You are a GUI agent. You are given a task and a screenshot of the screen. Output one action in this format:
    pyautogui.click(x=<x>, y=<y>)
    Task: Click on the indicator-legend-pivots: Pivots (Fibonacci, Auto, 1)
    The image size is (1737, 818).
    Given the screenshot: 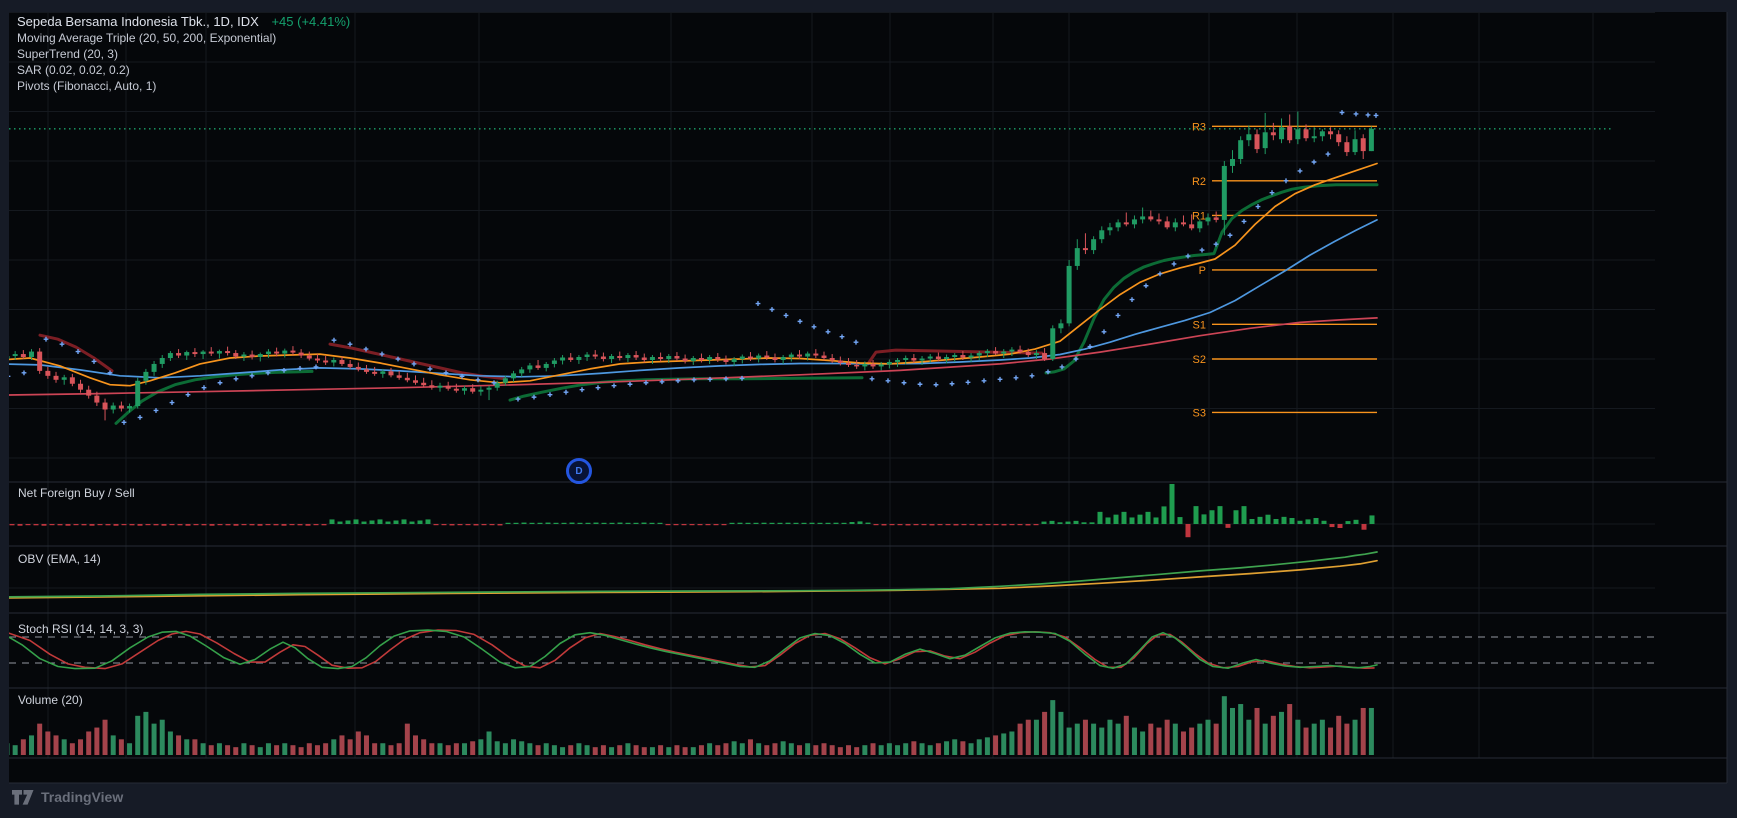 What is the action you would take?
    pyautogui.click(x=183, y=86)
    